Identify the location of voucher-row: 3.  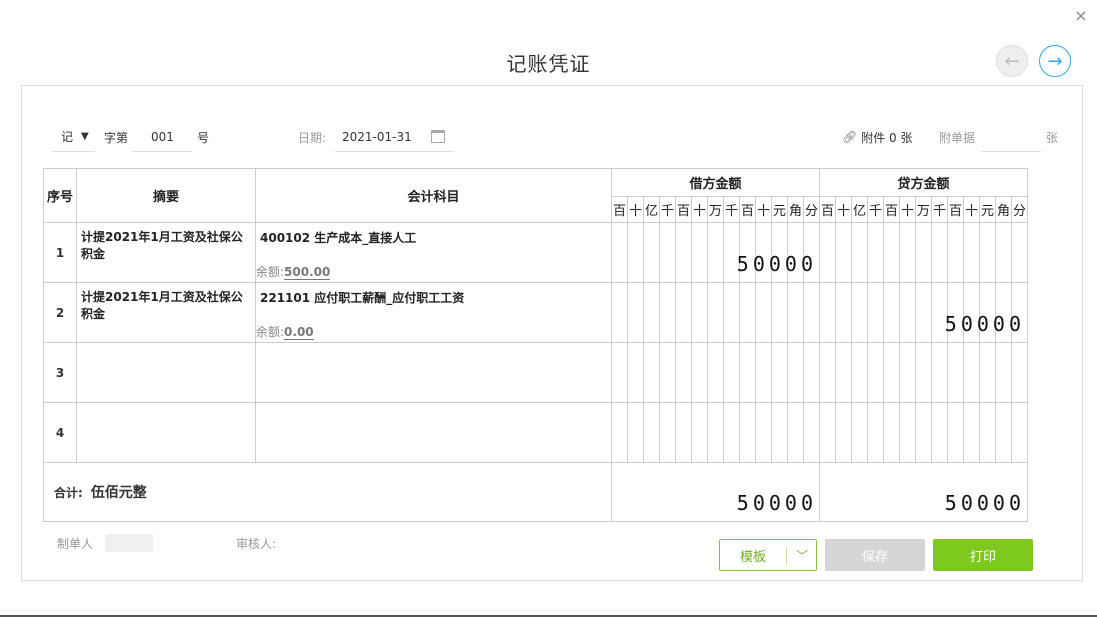
(535, 372).